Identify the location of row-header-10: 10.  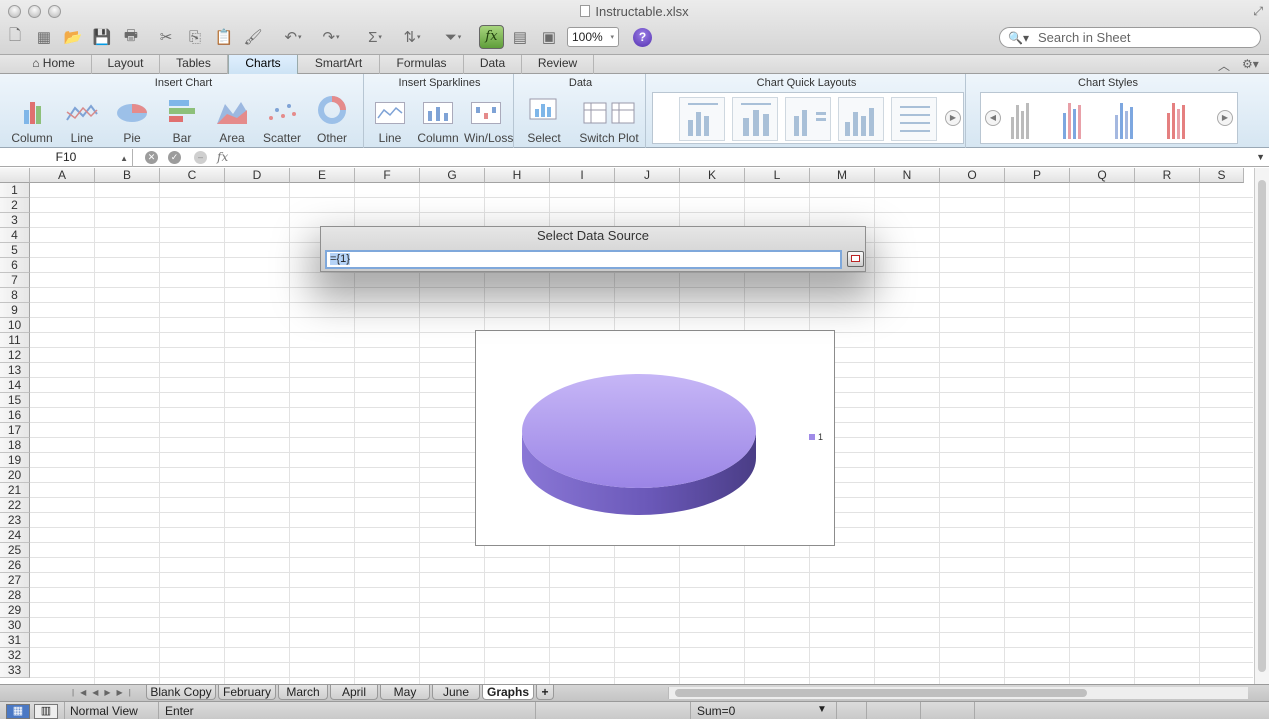
(15, 325).